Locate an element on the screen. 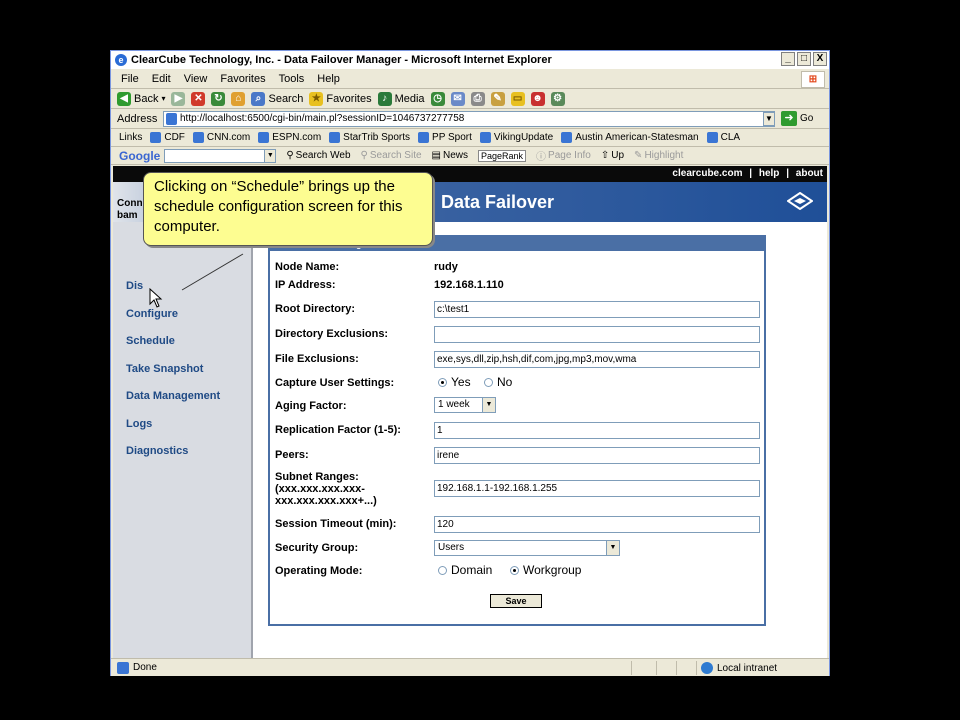 This screenshot has width=960, height=720. link-vikingupdate: VikingUpdate is located at coordinates (516, 137).